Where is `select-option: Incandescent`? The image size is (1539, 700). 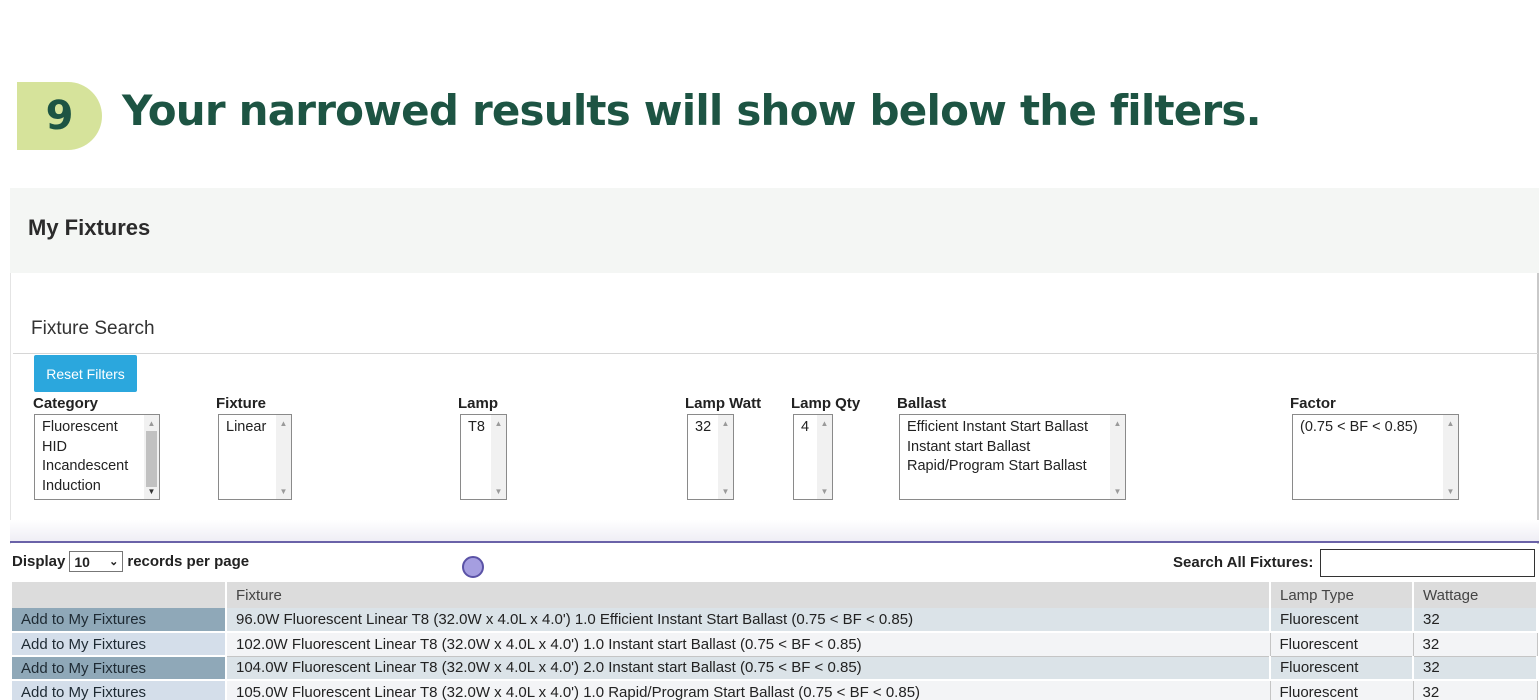
select-option: Incandescent is located at coordinates (89, 467).